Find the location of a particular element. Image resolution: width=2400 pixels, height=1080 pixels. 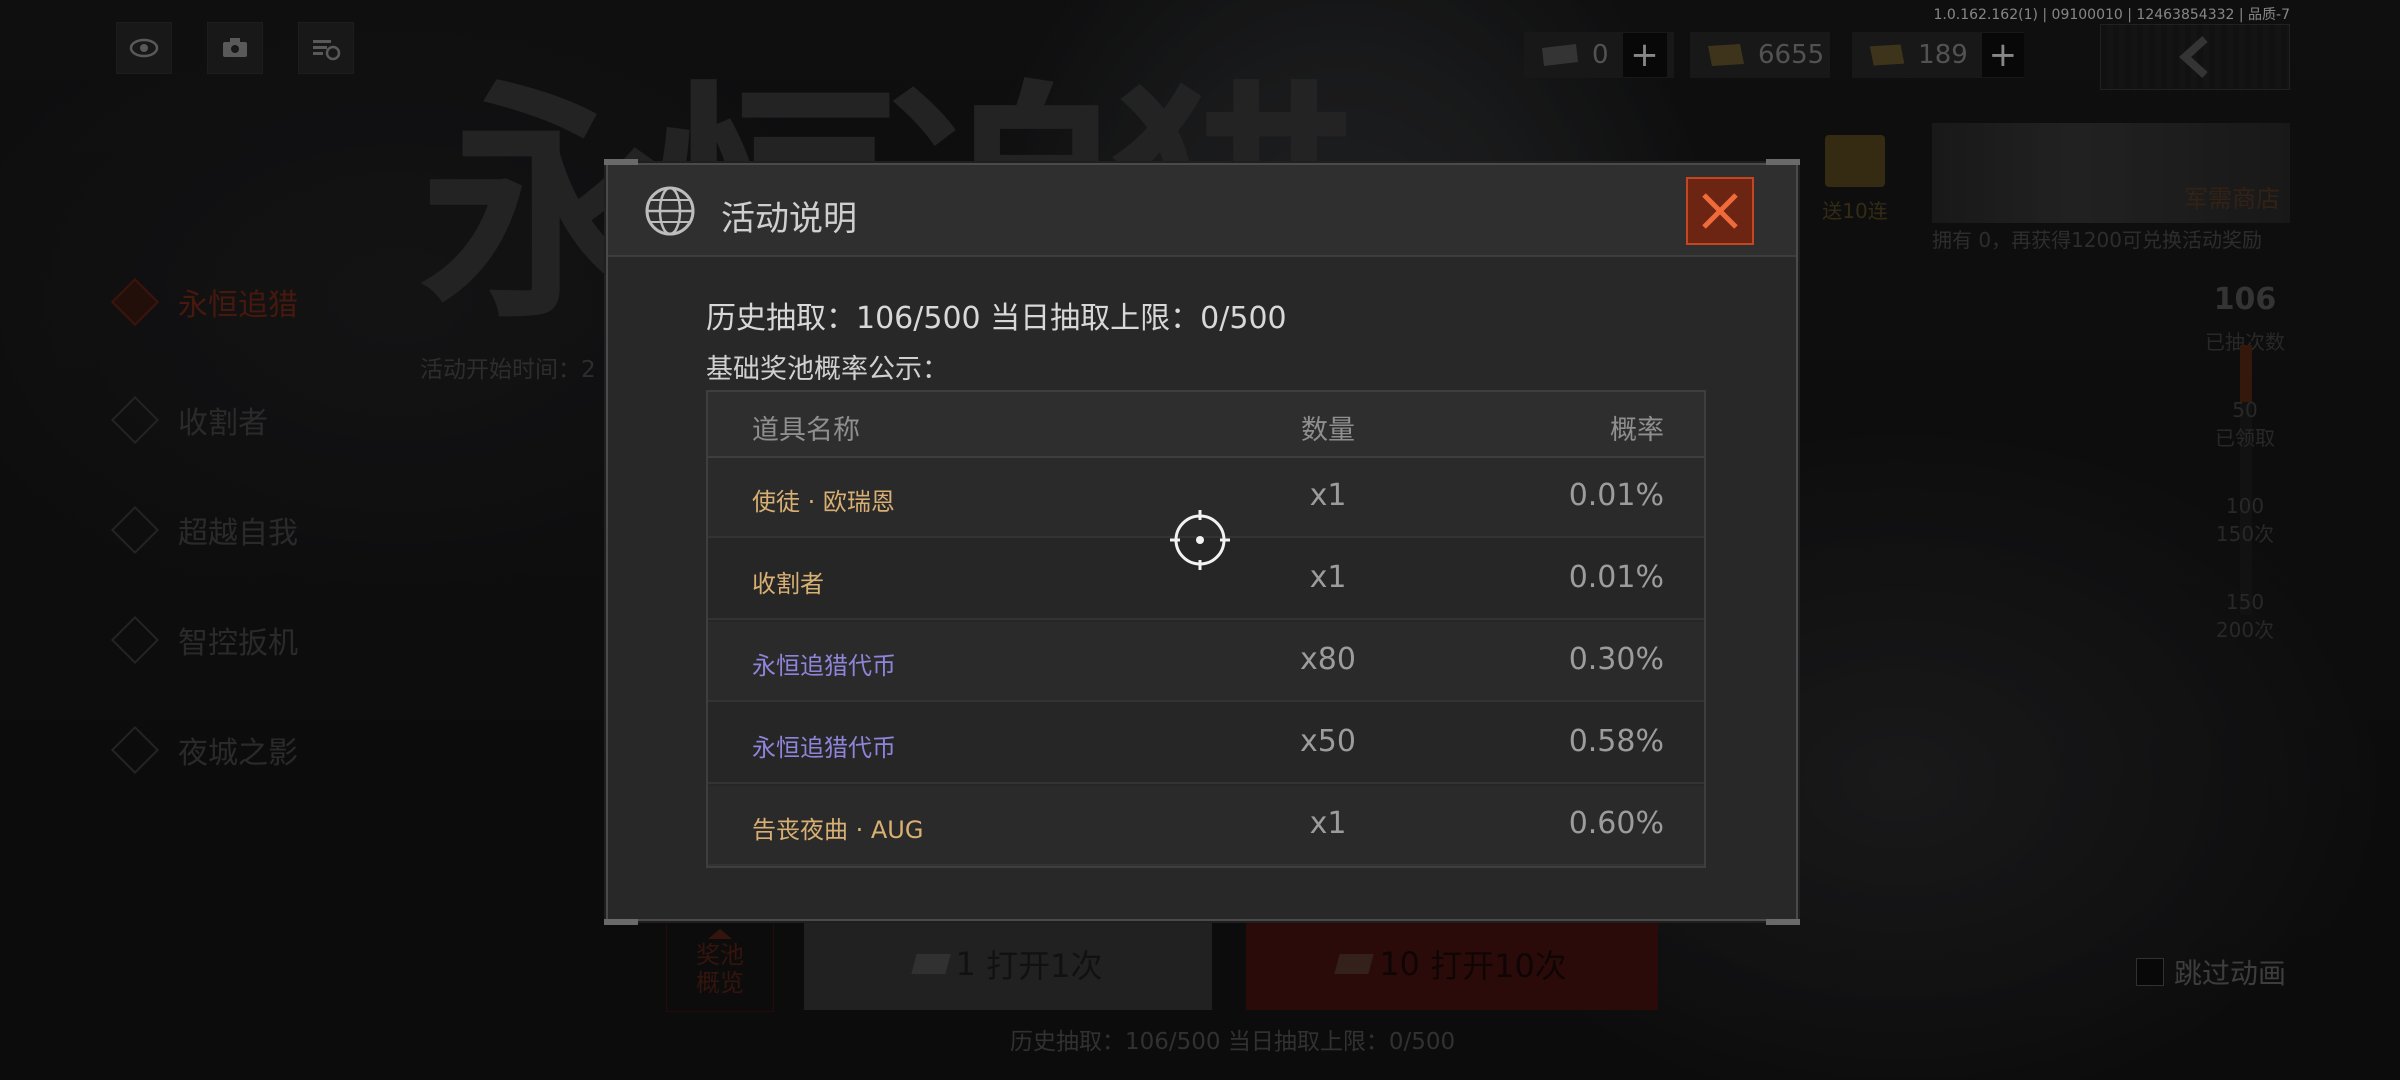

pool-heading: 基础奖池概率公示： is located at coordinates (827, 369).